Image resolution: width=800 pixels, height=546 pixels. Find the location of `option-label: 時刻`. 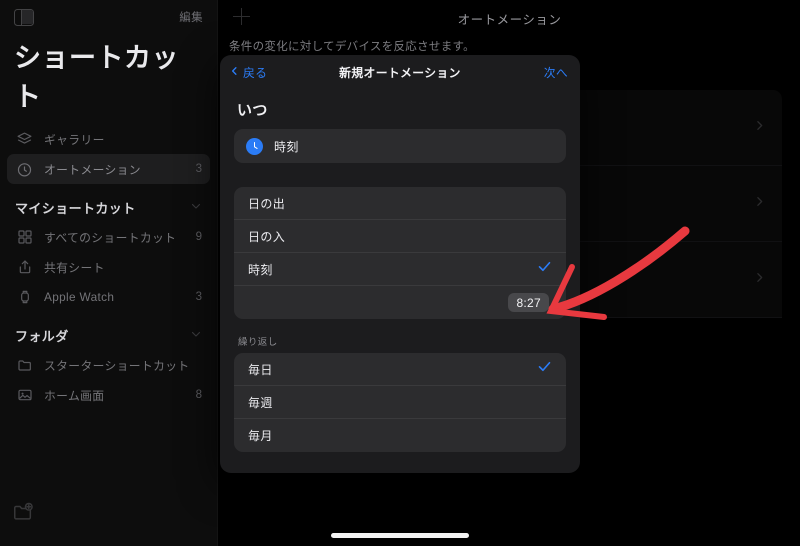

option-label: 時刻 is located at coordinates (260, 269).